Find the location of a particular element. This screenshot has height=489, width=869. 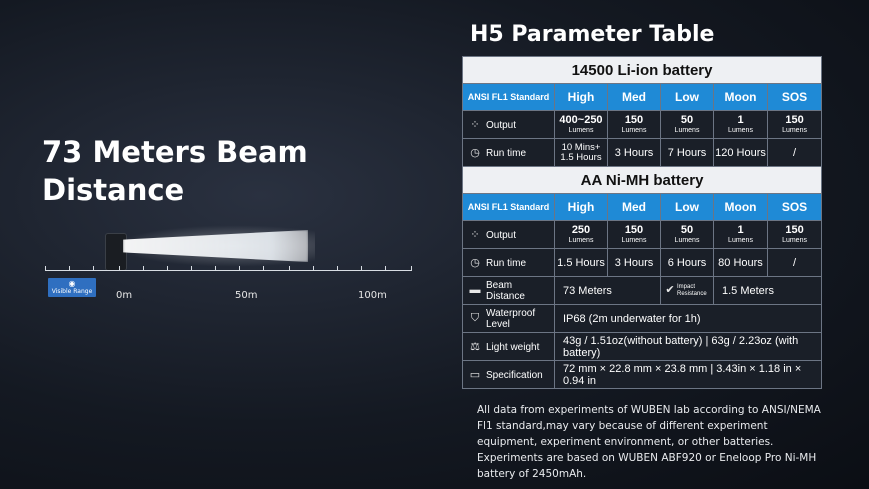

scale-label-50: 50m is located at coordinates (246, 295).